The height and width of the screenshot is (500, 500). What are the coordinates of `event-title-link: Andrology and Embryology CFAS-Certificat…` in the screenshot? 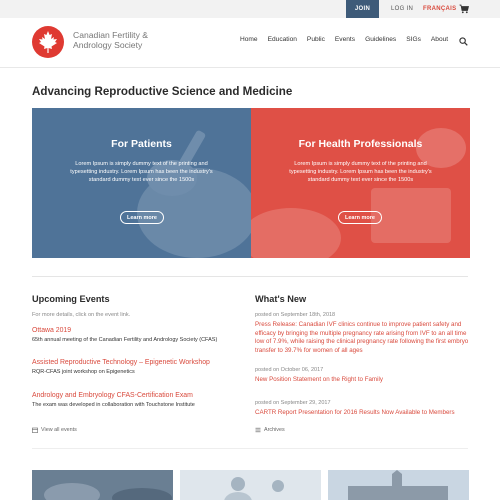 It's located at (139, 395).